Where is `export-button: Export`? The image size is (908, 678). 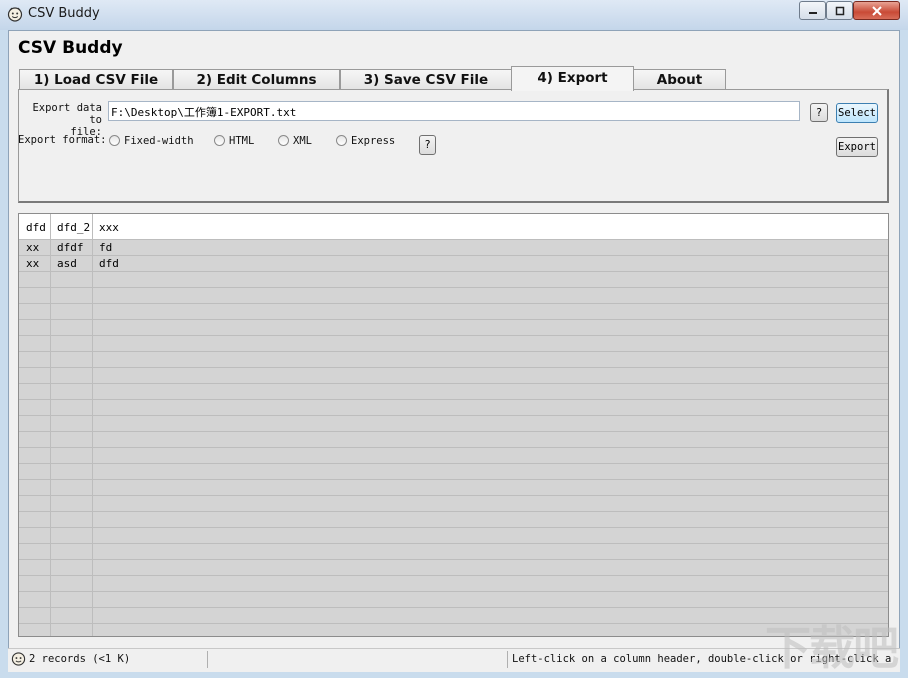 export-button: Export is located at coordinates (857, 147).